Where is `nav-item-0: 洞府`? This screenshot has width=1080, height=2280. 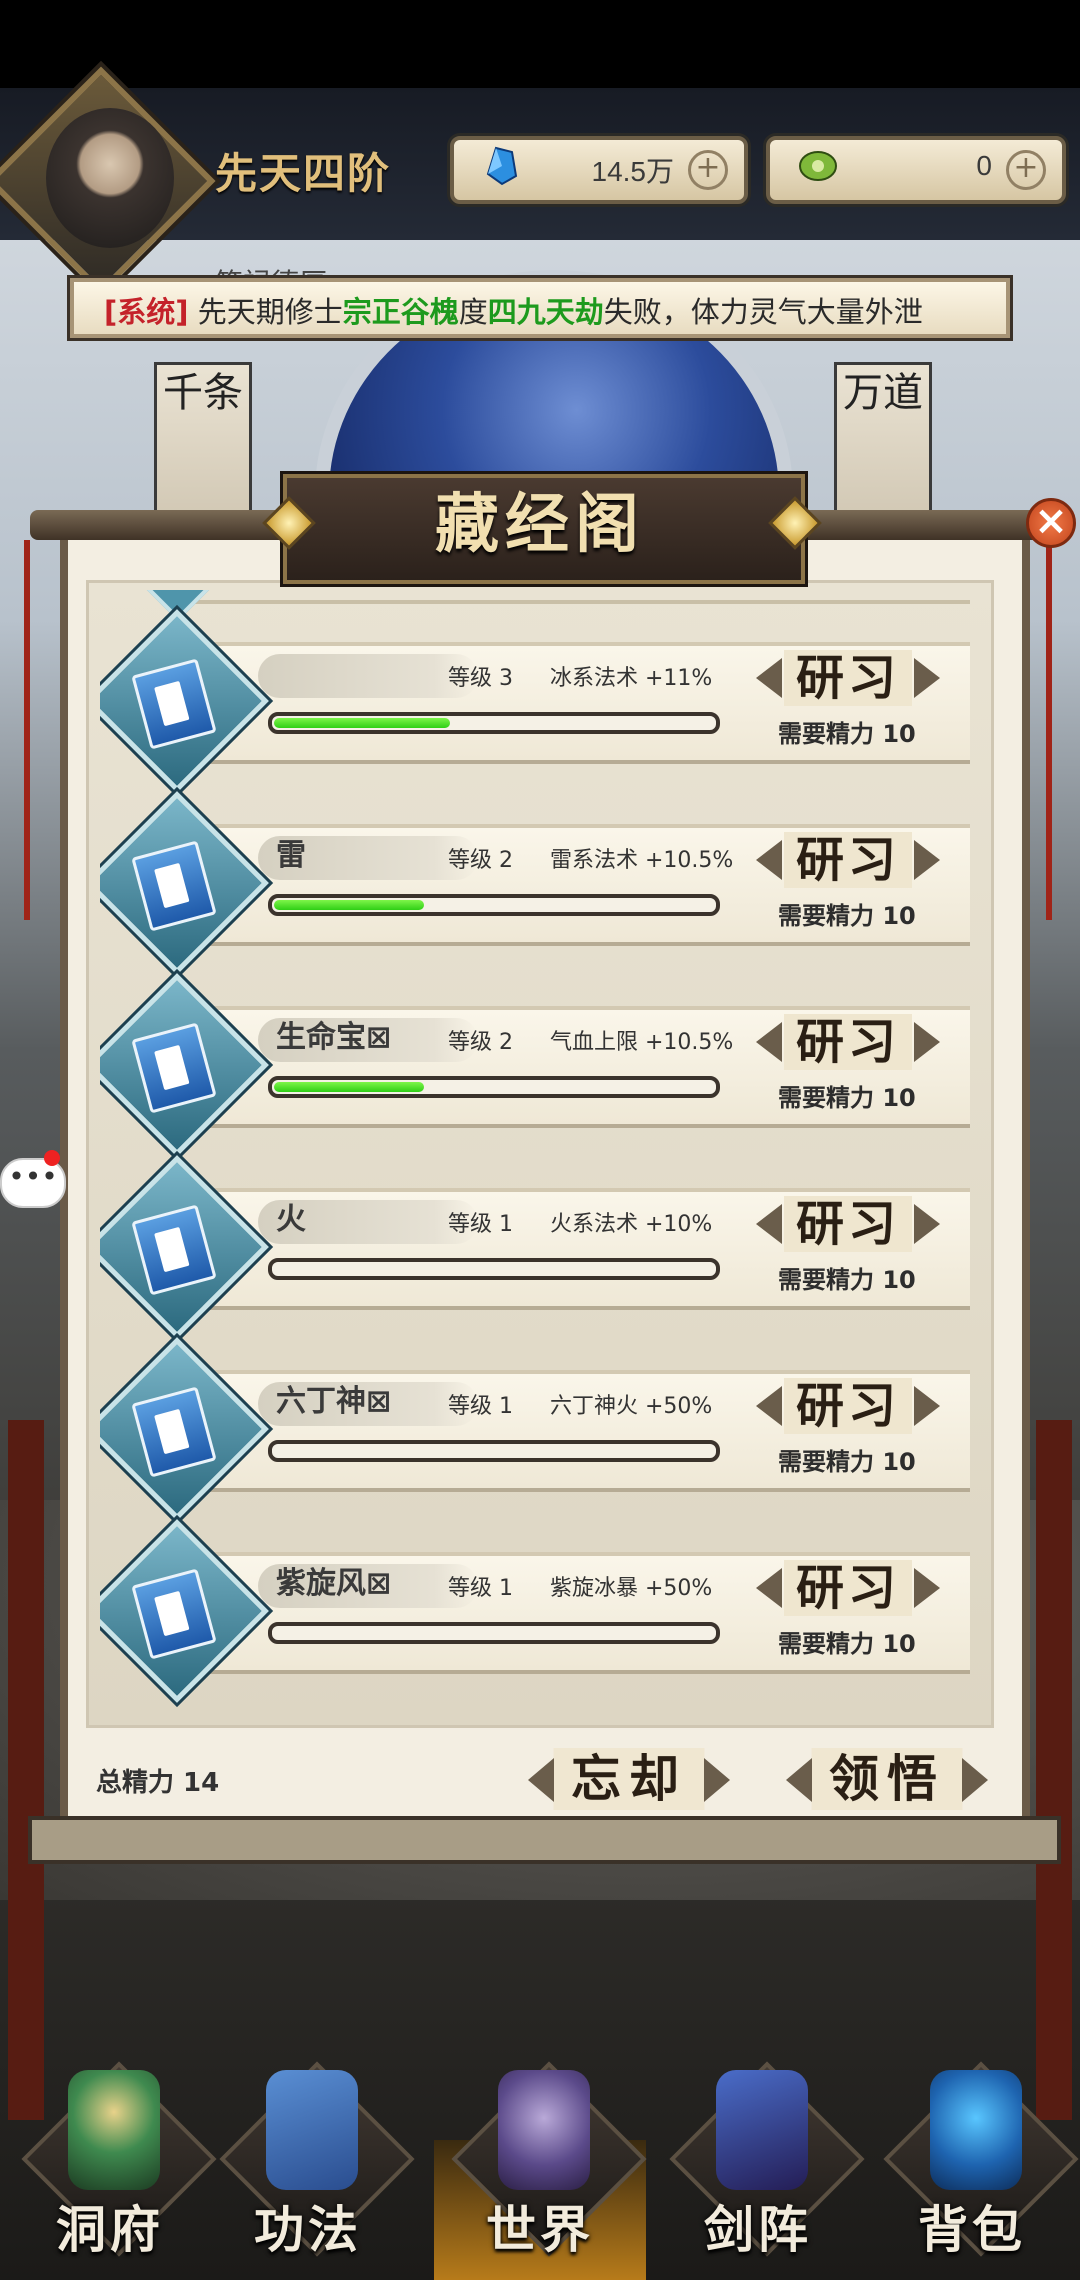
nav-item-0: 洞府 is located at coordinates (113, 2155).